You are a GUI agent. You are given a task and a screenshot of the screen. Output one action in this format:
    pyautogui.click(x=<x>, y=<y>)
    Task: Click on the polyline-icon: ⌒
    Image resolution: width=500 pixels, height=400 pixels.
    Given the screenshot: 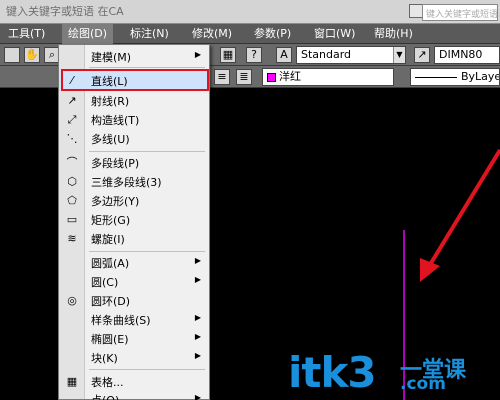 What is the action you would take?
    pyautogui.click(x=72, y=162)
    